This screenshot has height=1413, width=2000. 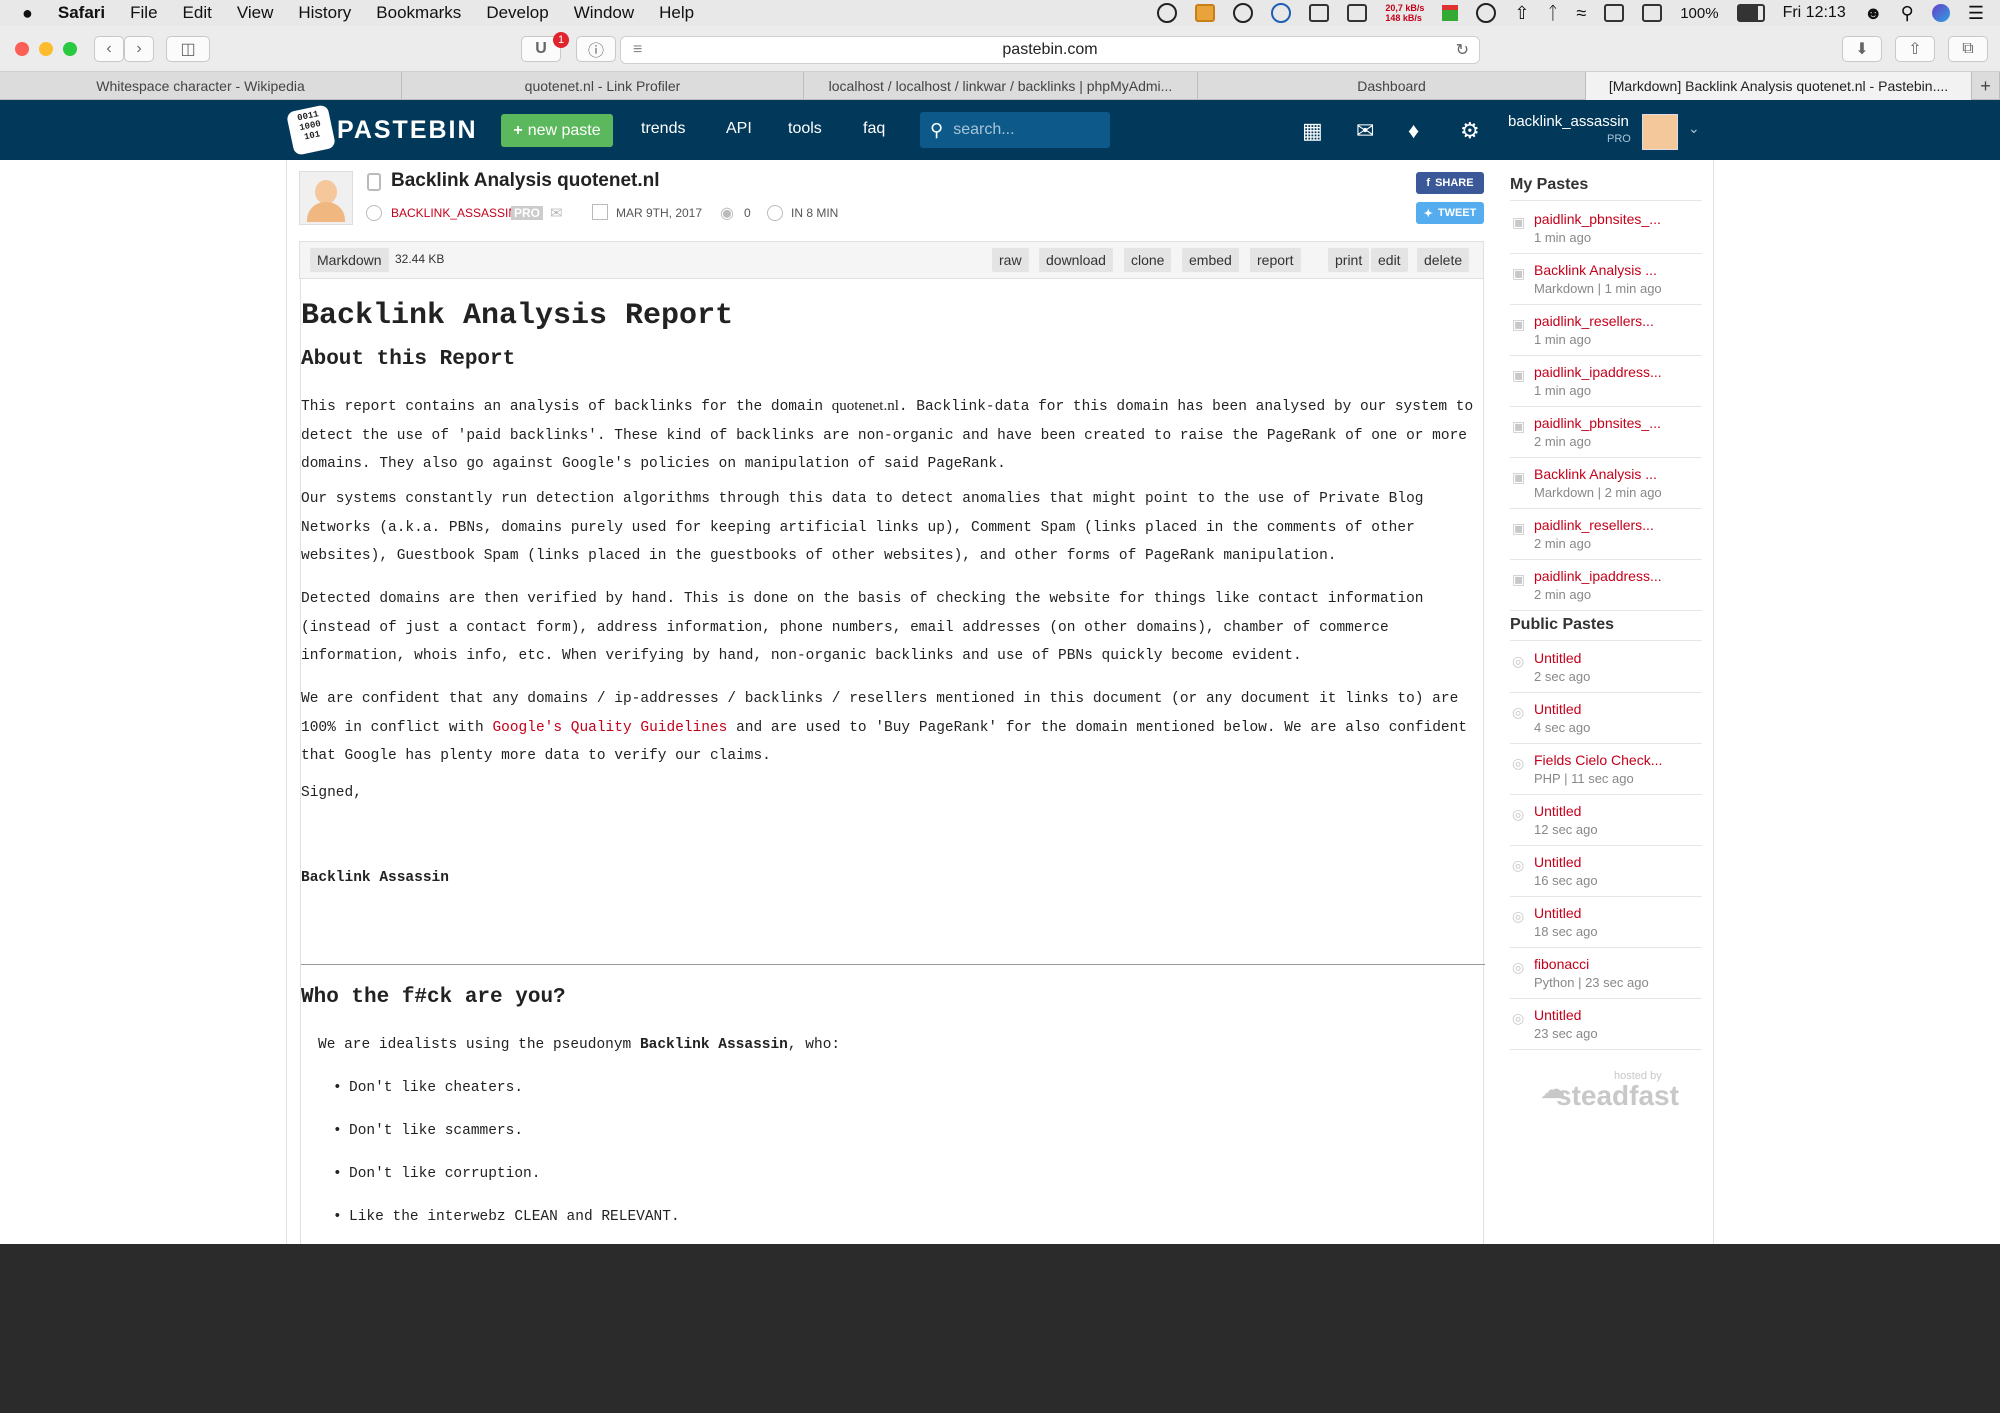 What do you see at coordinates (454, 213) in the screenshot?
I see `paste-author: BACKLINK_ASSASSIN` at bounding box center [454, 213].